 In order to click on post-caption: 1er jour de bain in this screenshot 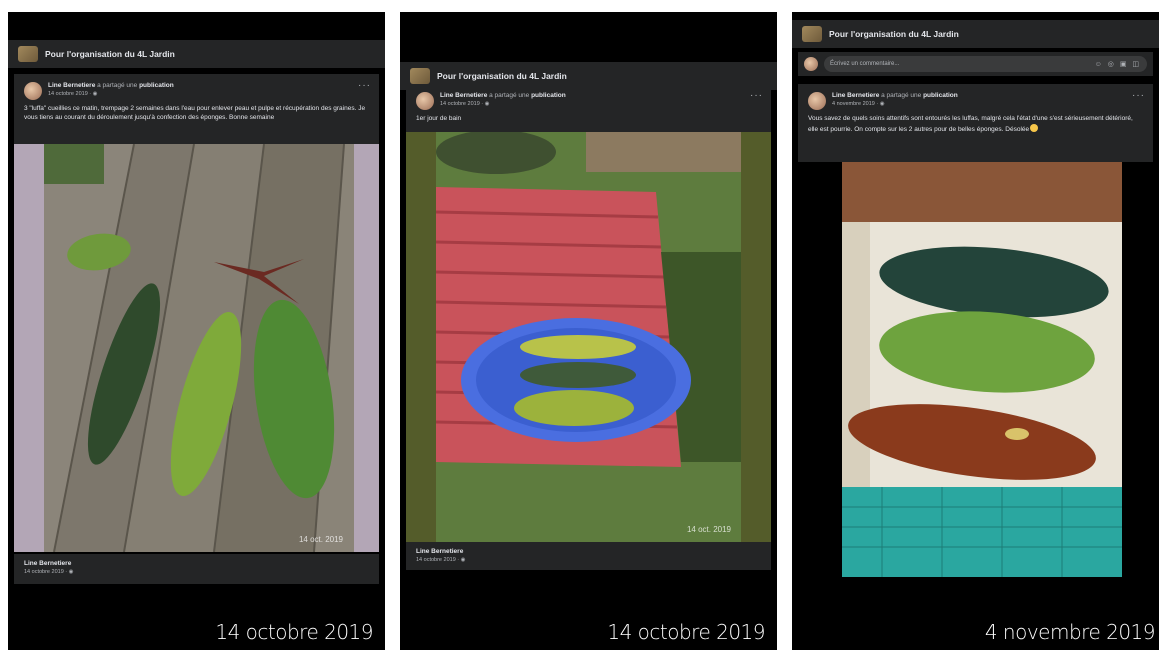, I will do `click(439, 118)`.